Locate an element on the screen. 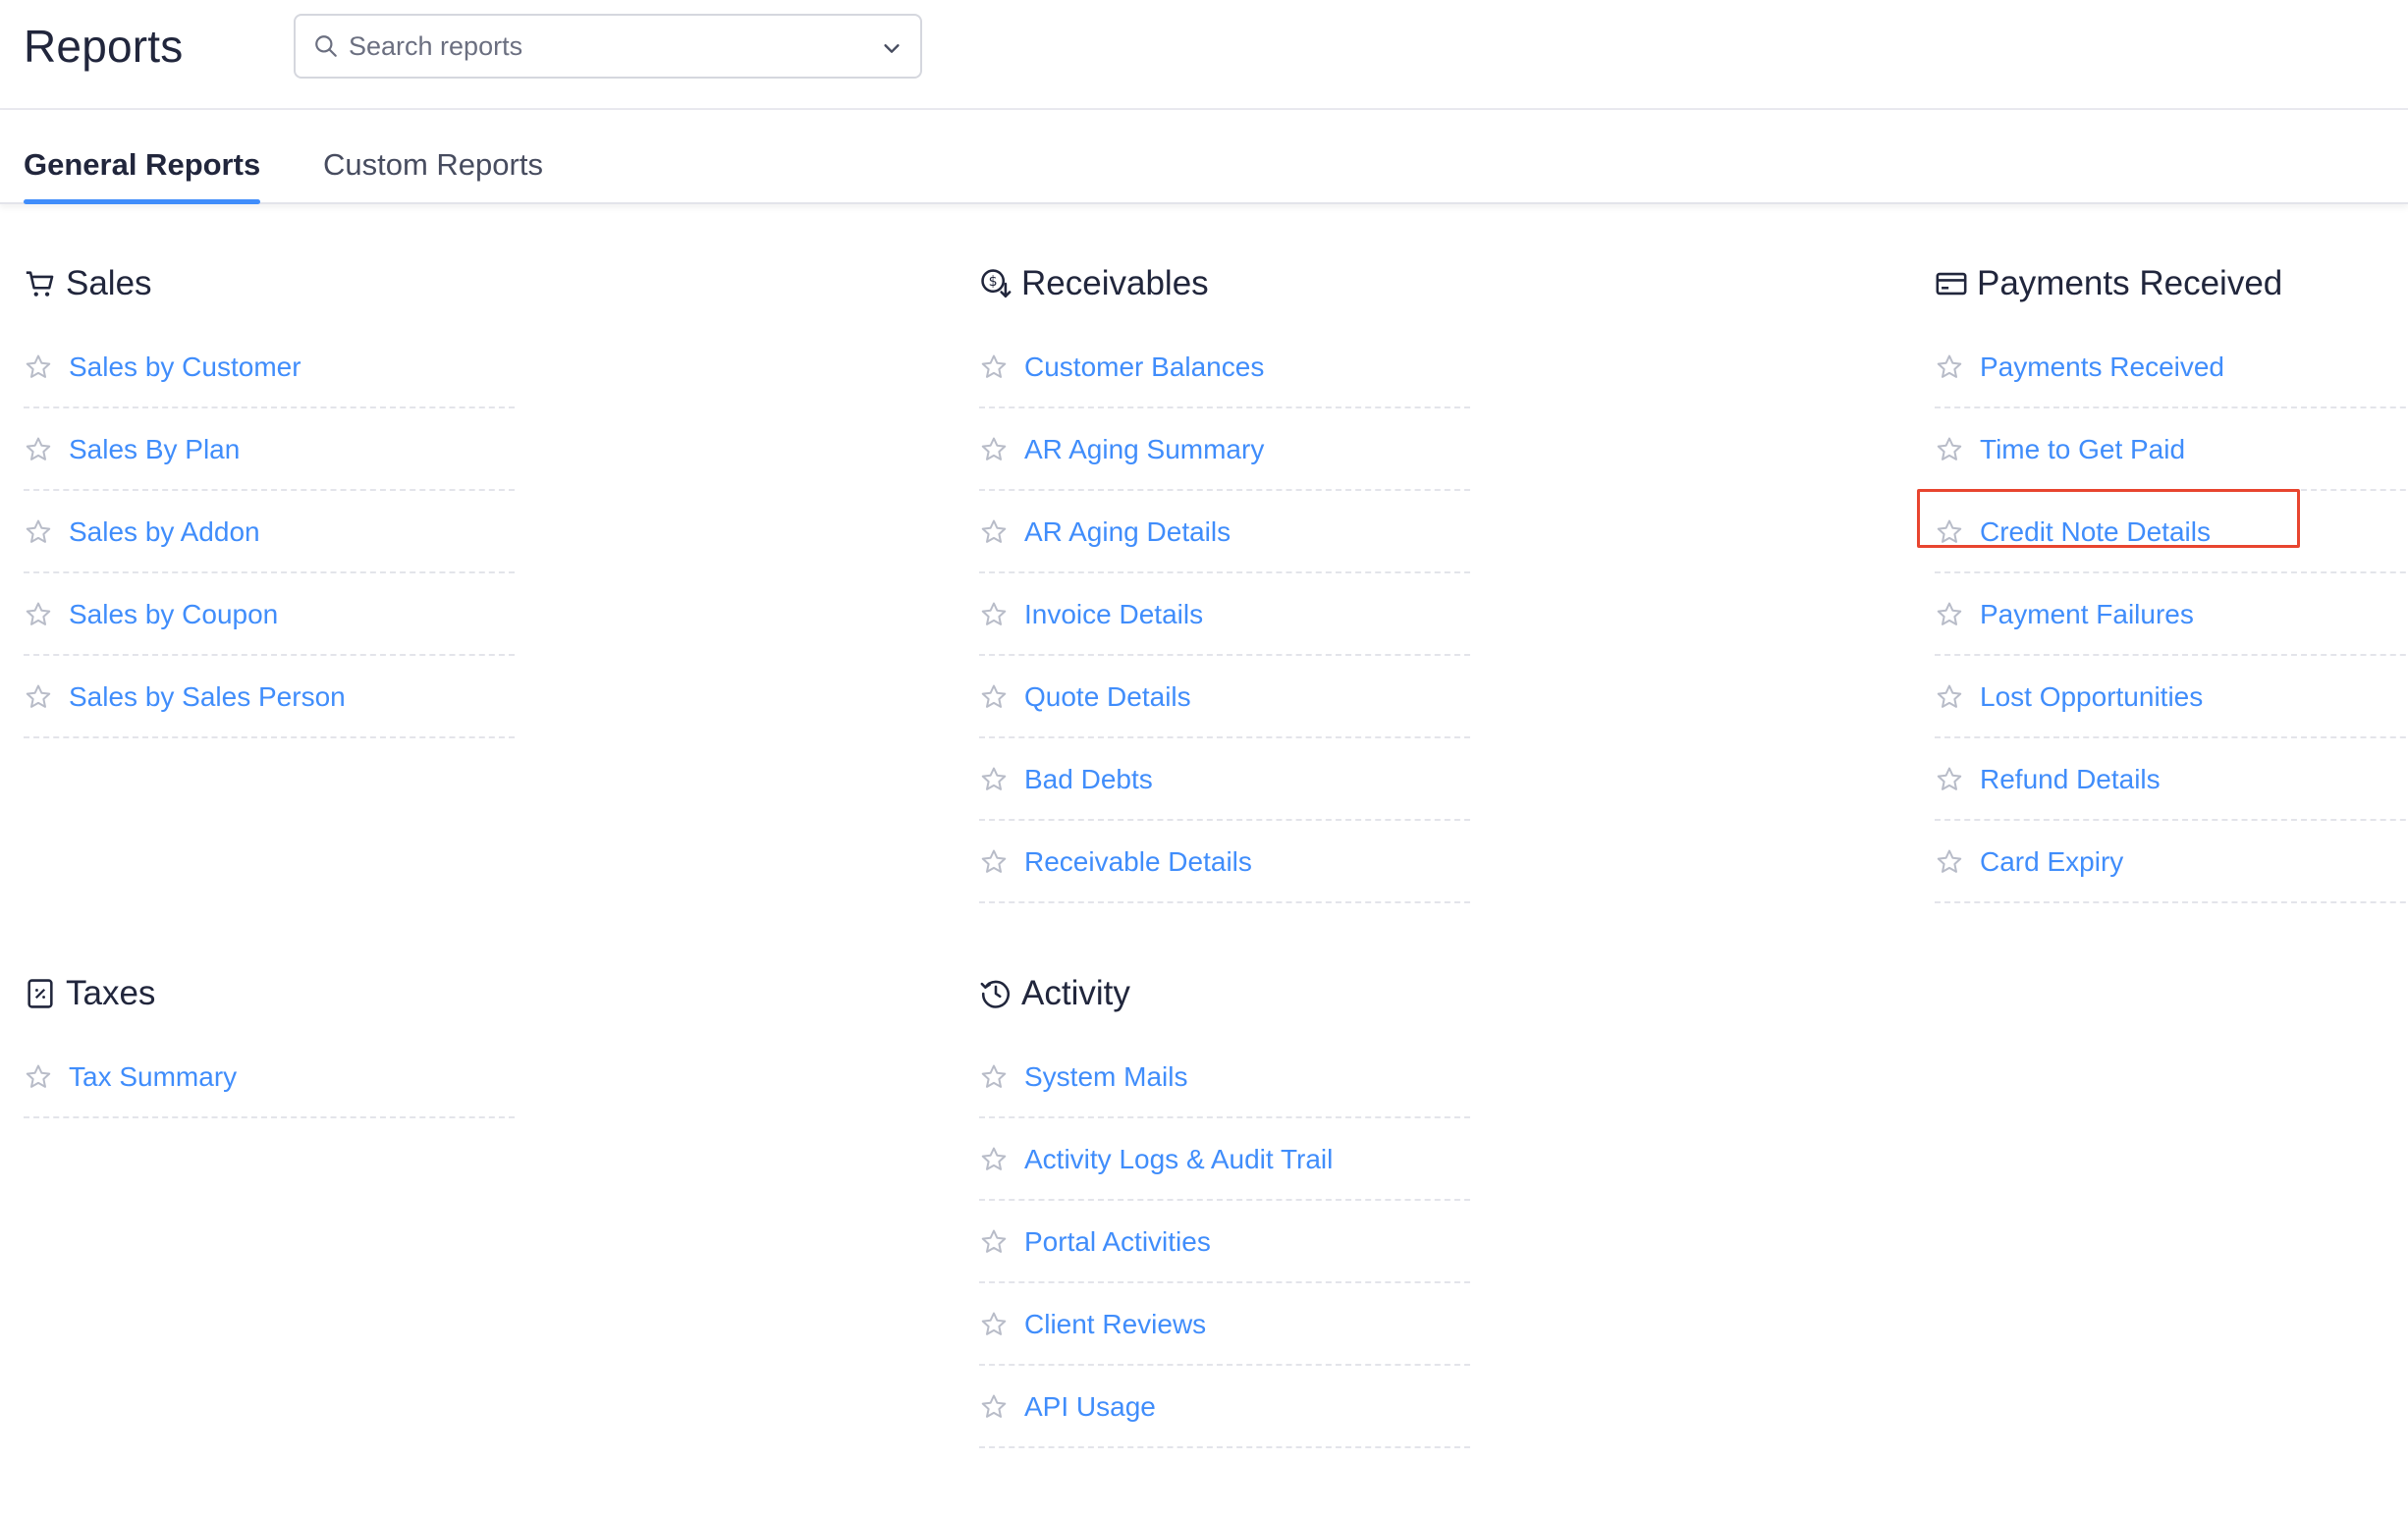 The height and width of the screenshot is (1516, 2408). report-link: Bad Debts is located at coordinates (1088, 779).